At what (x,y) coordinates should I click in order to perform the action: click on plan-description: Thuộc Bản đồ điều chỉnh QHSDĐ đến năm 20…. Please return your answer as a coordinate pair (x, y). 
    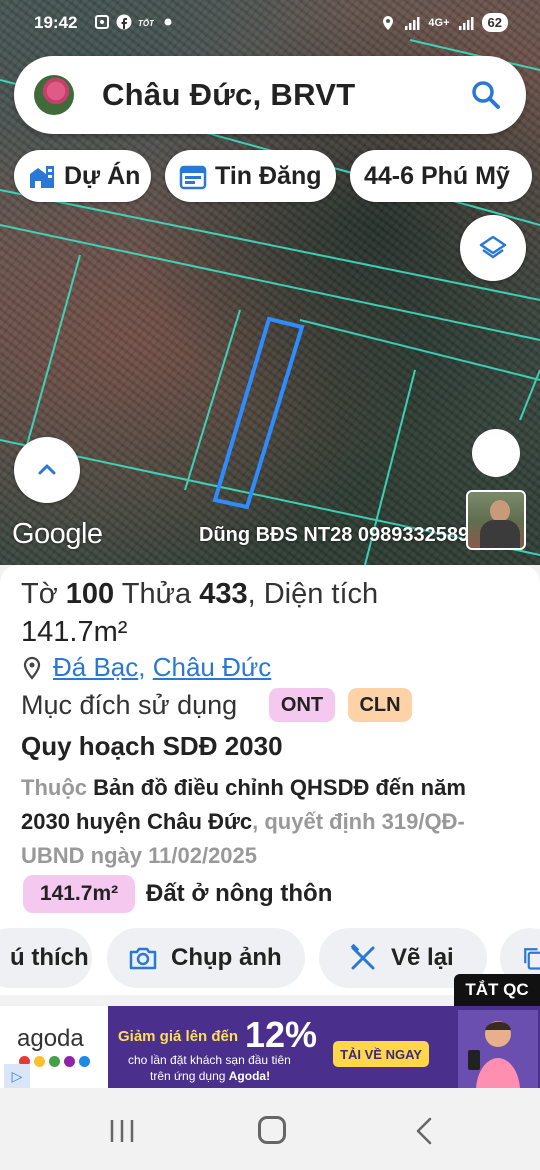
    Looking at the image, I should click on (261, 822).